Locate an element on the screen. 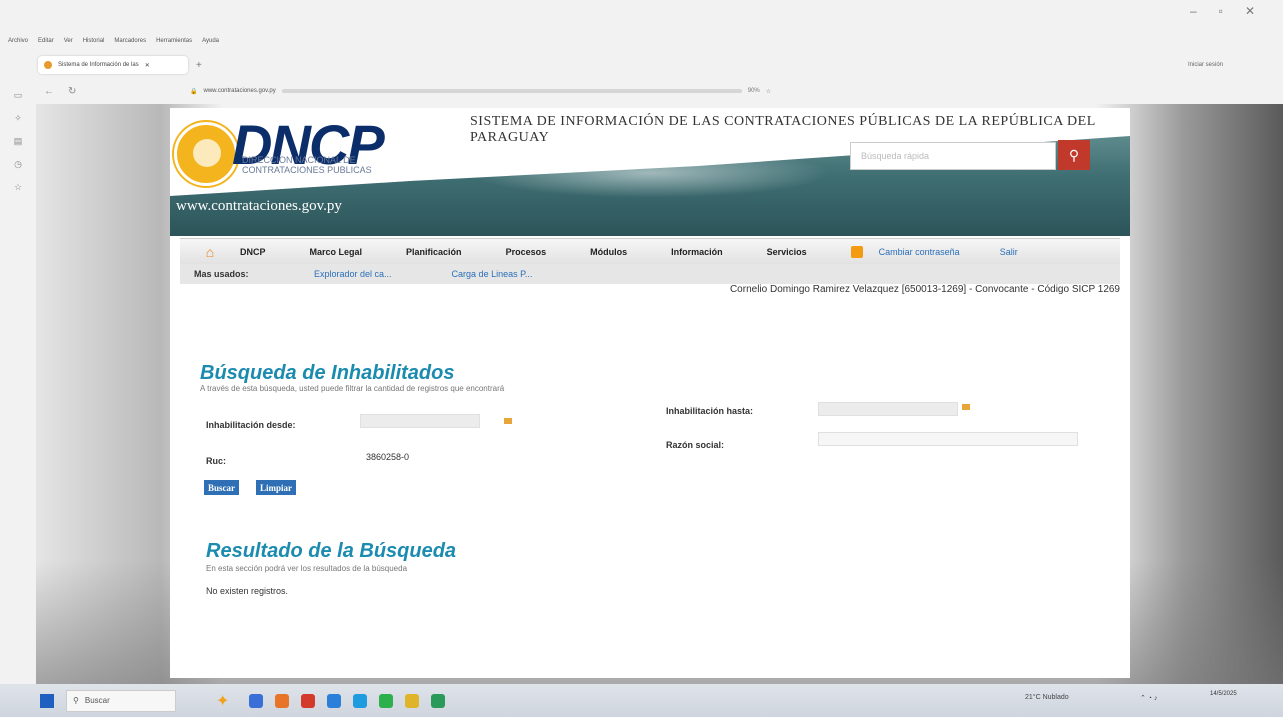  sidebar-icon: ▭ is located at coordinates (18, 95).